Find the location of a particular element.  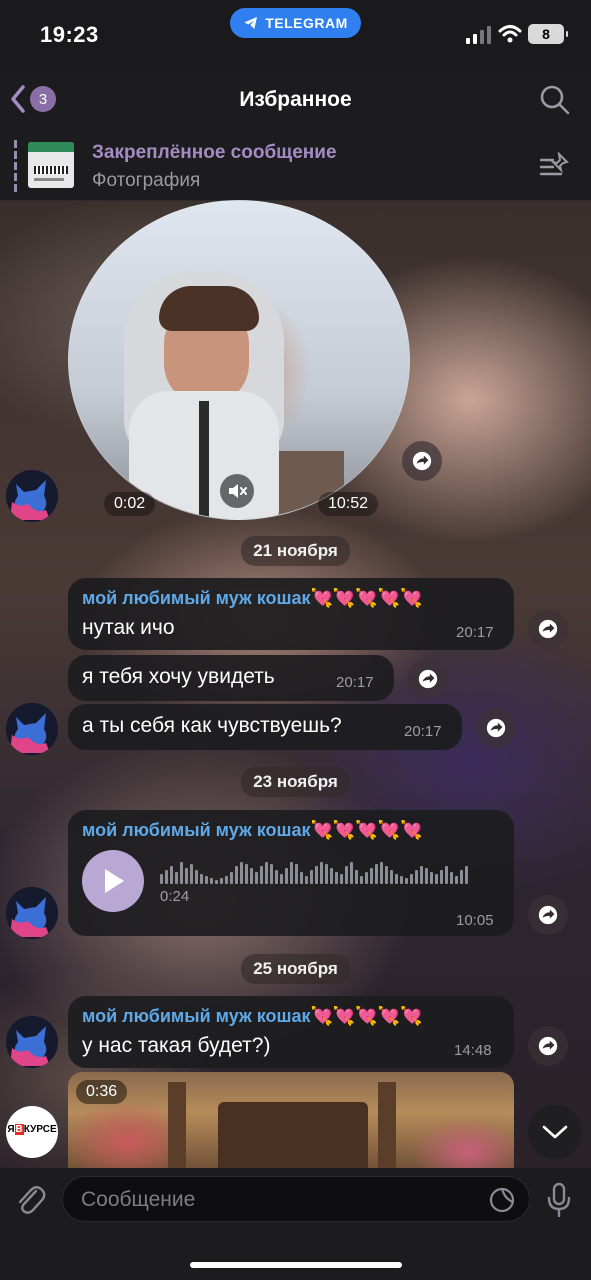

cellular-signal-icon is located at coordinates (478, 35).